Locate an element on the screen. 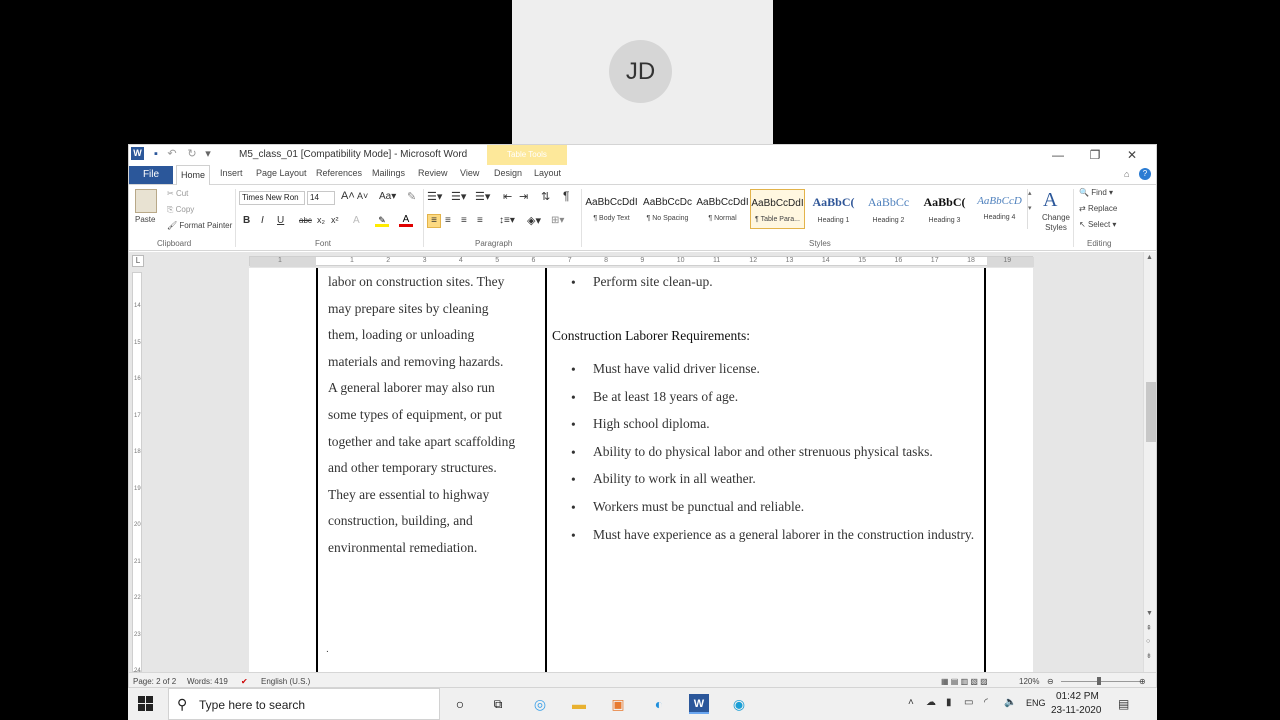 Image resolution: width=1280 pixels, height=720 pixels. vertical-scrollbar: ▲ ▼ ⇞ ○ ⇟ is located at coordinates (1149, 462).